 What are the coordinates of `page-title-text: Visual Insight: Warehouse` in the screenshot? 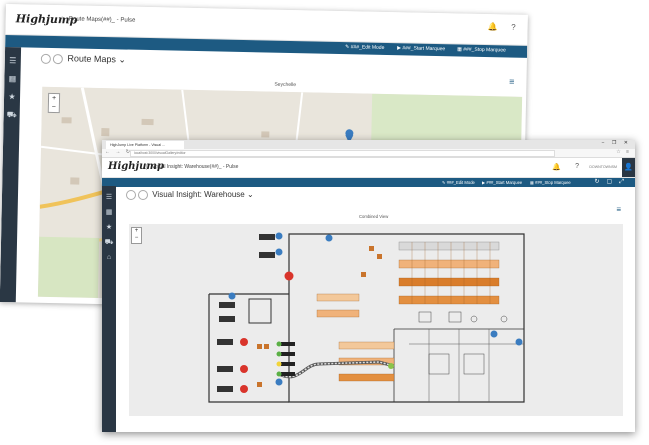 It's located at (198, 195).